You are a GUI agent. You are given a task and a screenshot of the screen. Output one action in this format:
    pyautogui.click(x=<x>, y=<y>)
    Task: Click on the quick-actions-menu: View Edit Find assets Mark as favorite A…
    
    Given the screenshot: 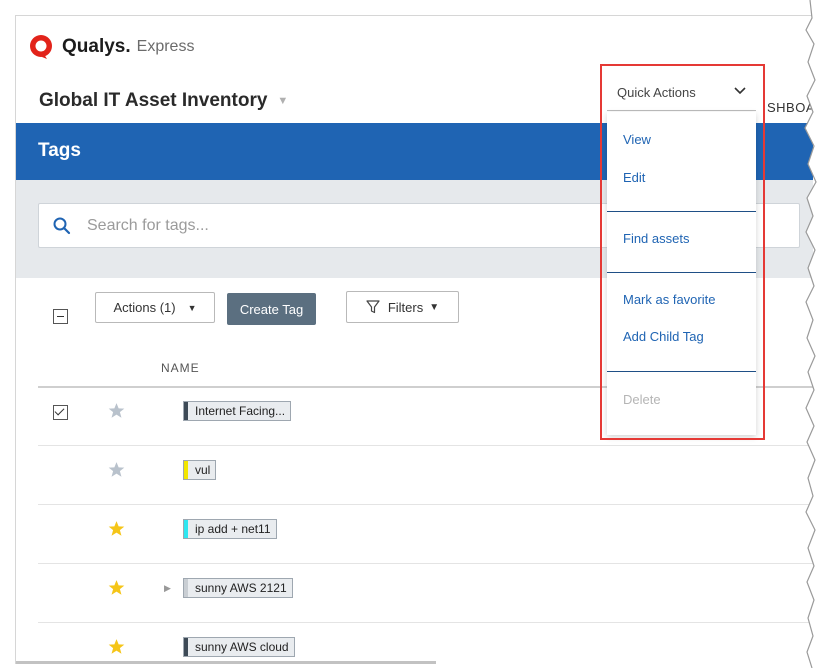 What is the action you would take?
    pyautogui.click(x=681, y=273)
    